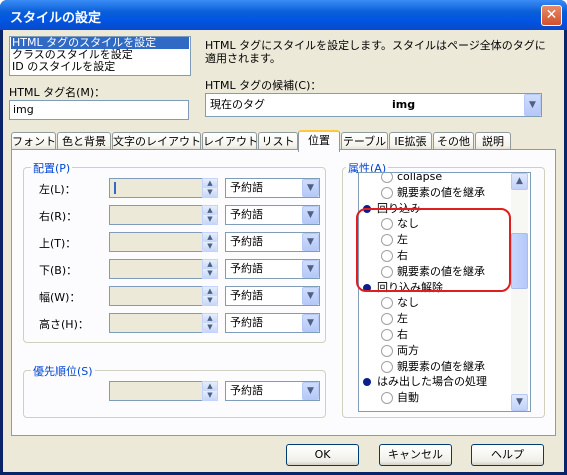 Image resolution: width=567 pixels, height=475 pixels. Describe the element at coordinates (441, 192) in the screenshot. I see `tree-radio-label: 親要素の値を継承` at that location.